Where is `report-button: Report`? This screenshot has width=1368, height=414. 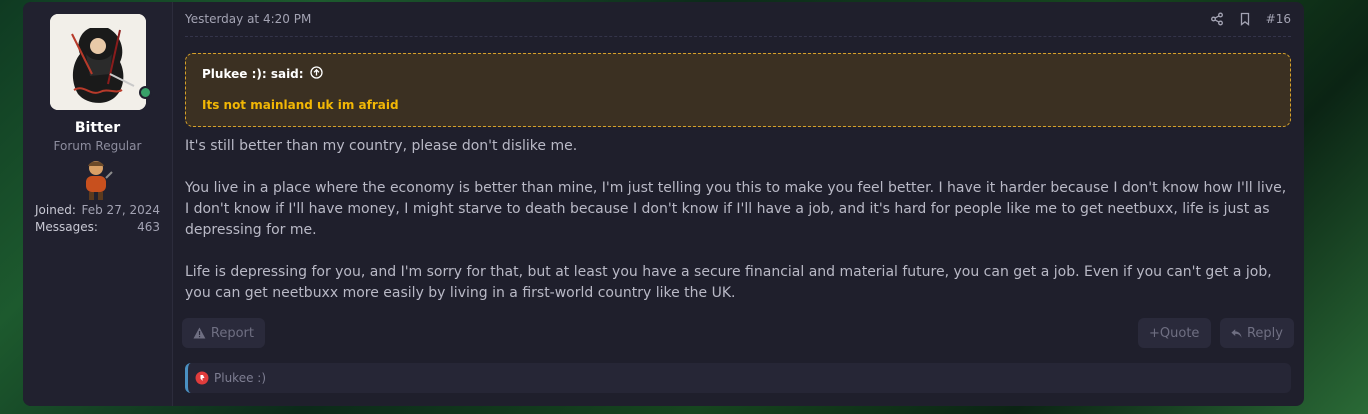 report-button: Report is located at coordinates (223, 333).